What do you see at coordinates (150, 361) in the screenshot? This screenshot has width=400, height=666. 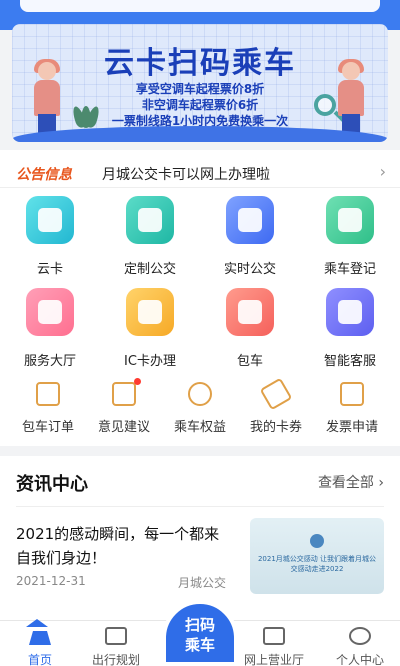 I see `service-label: IC卡办理` at bounding box center [150, 361].